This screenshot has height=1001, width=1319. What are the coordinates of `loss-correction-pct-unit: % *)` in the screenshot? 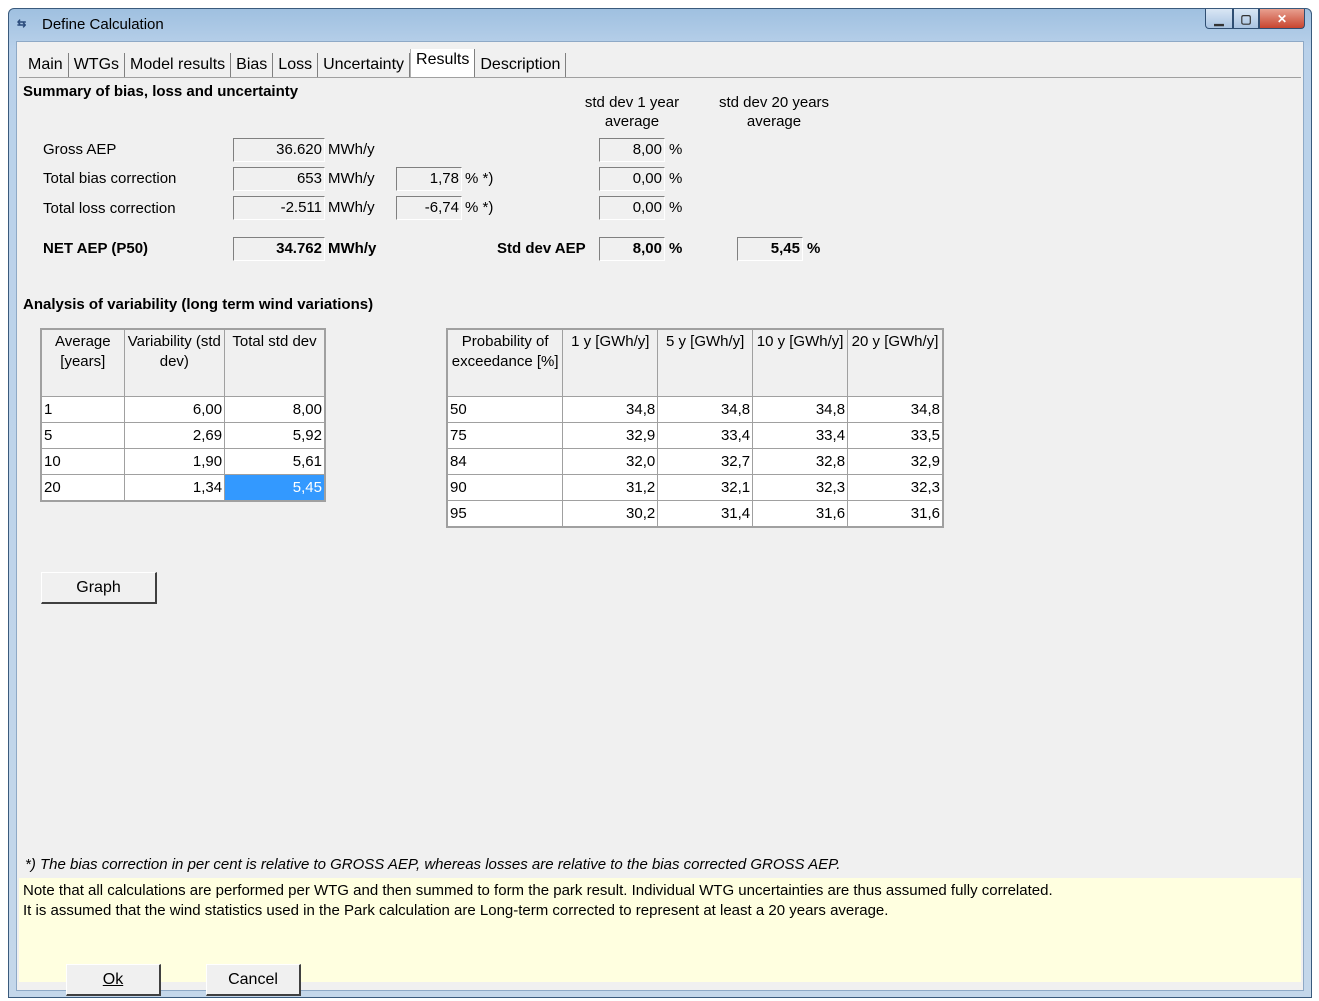 It's located at (479, 207).